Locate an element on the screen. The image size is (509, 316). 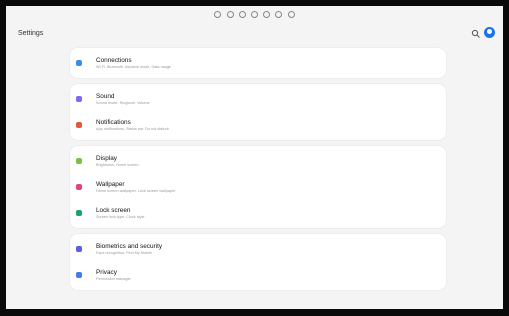
settings-item-subtitle: Sound mode, Ringtone, Volume is located at coordinates (123, 102).